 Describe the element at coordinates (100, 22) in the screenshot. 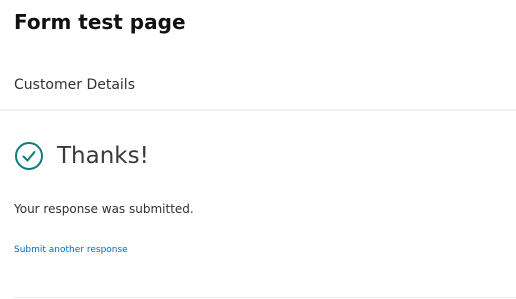

I see `page-title: Form test page` at that location.